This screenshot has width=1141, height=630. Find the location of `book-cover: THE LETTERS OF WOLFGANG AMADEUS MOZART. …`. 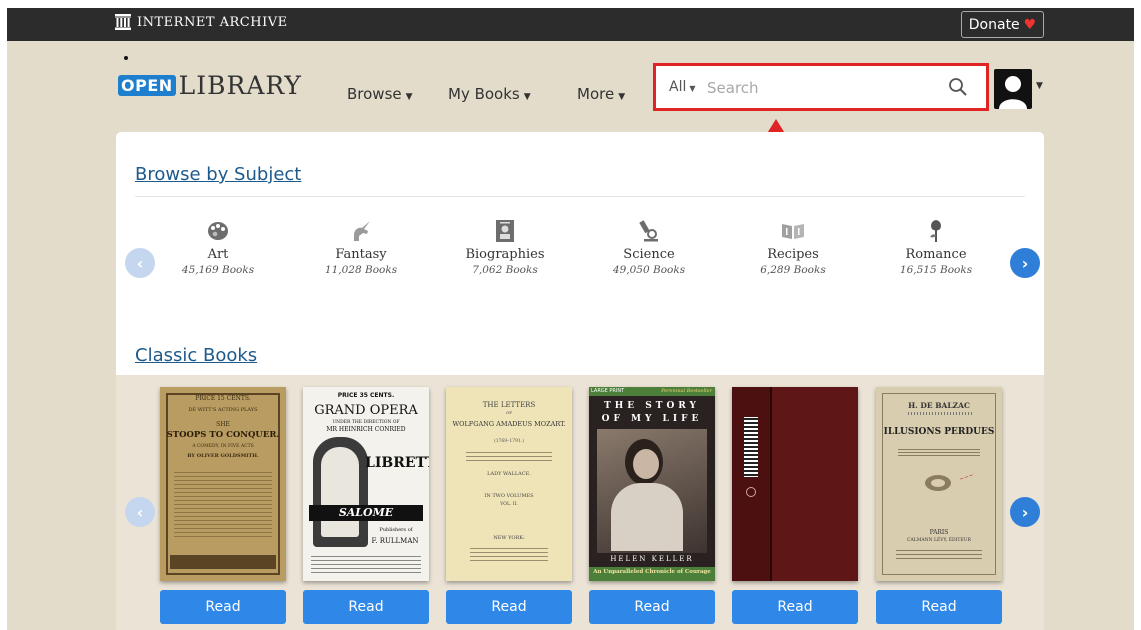

book-cover: THE LETTERS OF WOLFGANG AMADEUS MOZART. … is located at coordinates (509, 484).